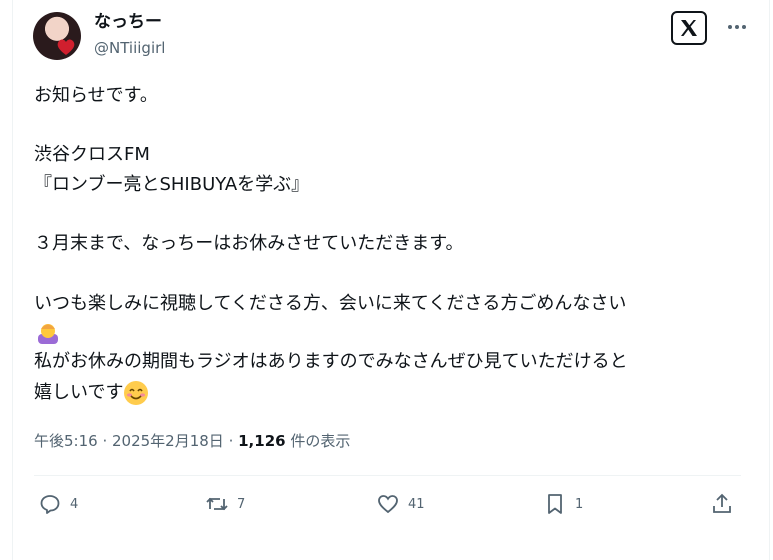 Image resolution: width=773 pixels, height=560 pixels. What do you see at coordinates (66, 441) in the screenshot?
I see `post-time: 午後5:16` at bounding box center [66, 441].